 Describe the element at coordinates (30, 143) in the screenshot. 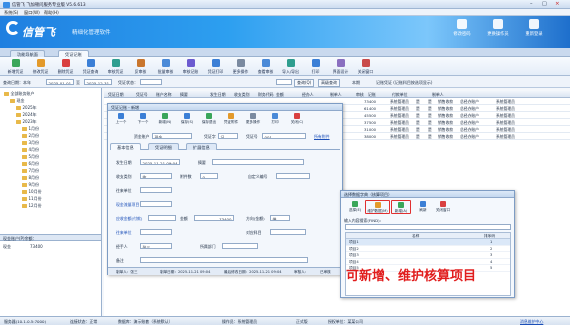

I see `tree-item: 3月份` at that location.